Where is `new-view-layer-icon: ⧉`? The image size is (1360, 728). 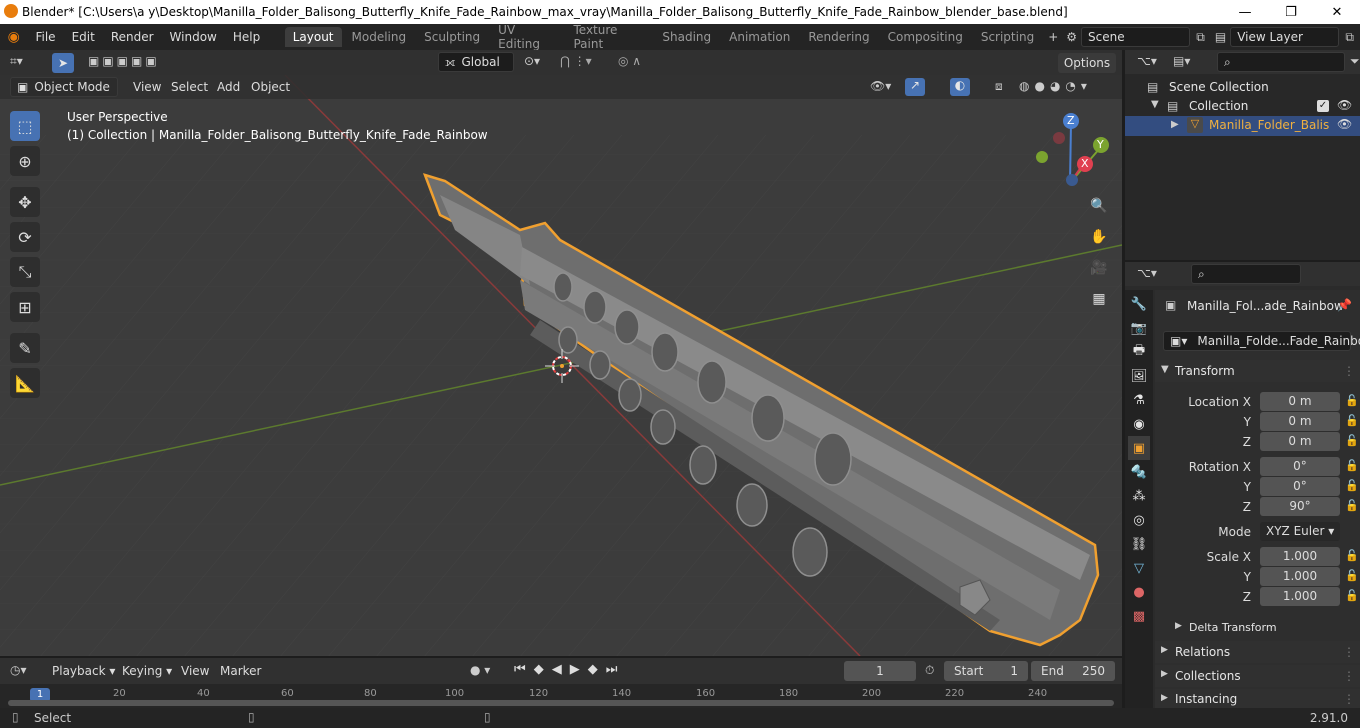
new-view-layer-icon: ⧉ is located at coordinates (1349, 37).